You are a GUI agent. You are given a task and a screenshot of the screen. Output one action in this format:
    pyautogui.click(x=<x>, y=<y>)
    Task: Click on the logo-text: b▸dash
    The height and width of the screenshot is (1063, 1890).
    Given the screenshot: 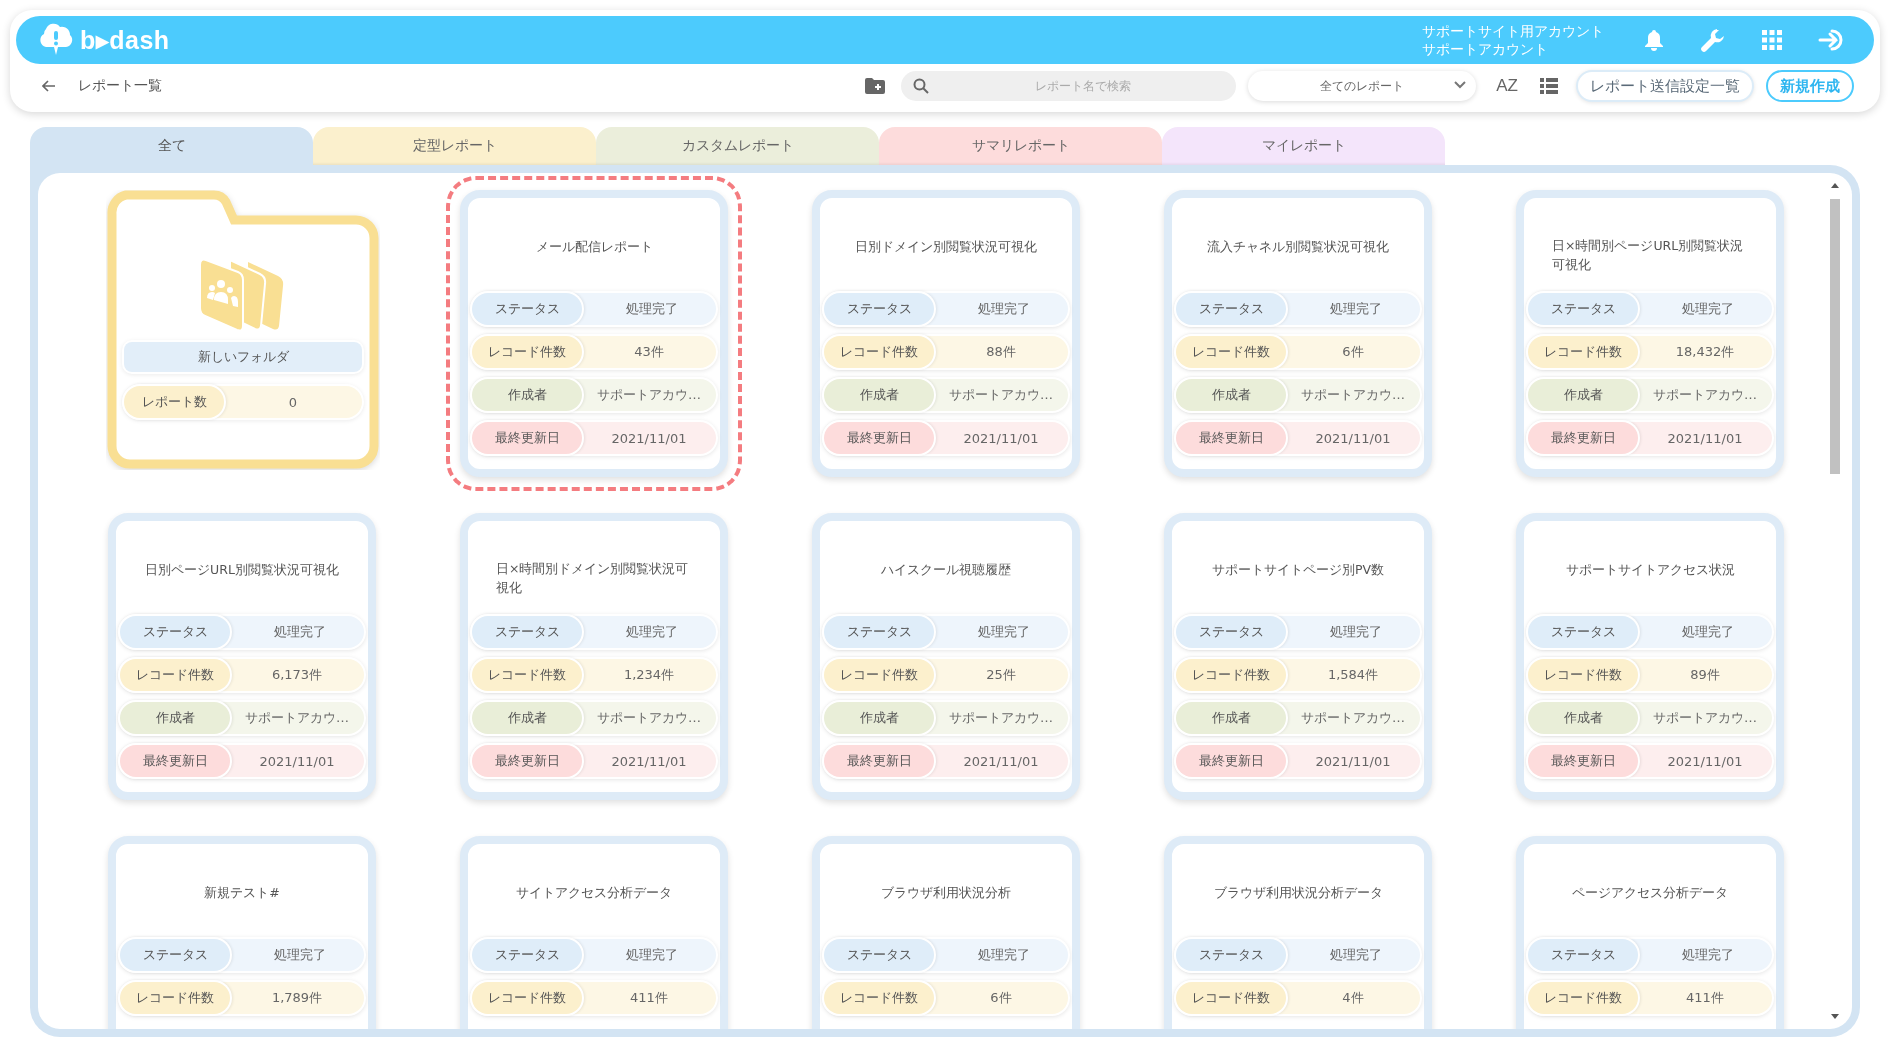 What is the action you would take?
    pyautogui.click(x=125, y=40)
    